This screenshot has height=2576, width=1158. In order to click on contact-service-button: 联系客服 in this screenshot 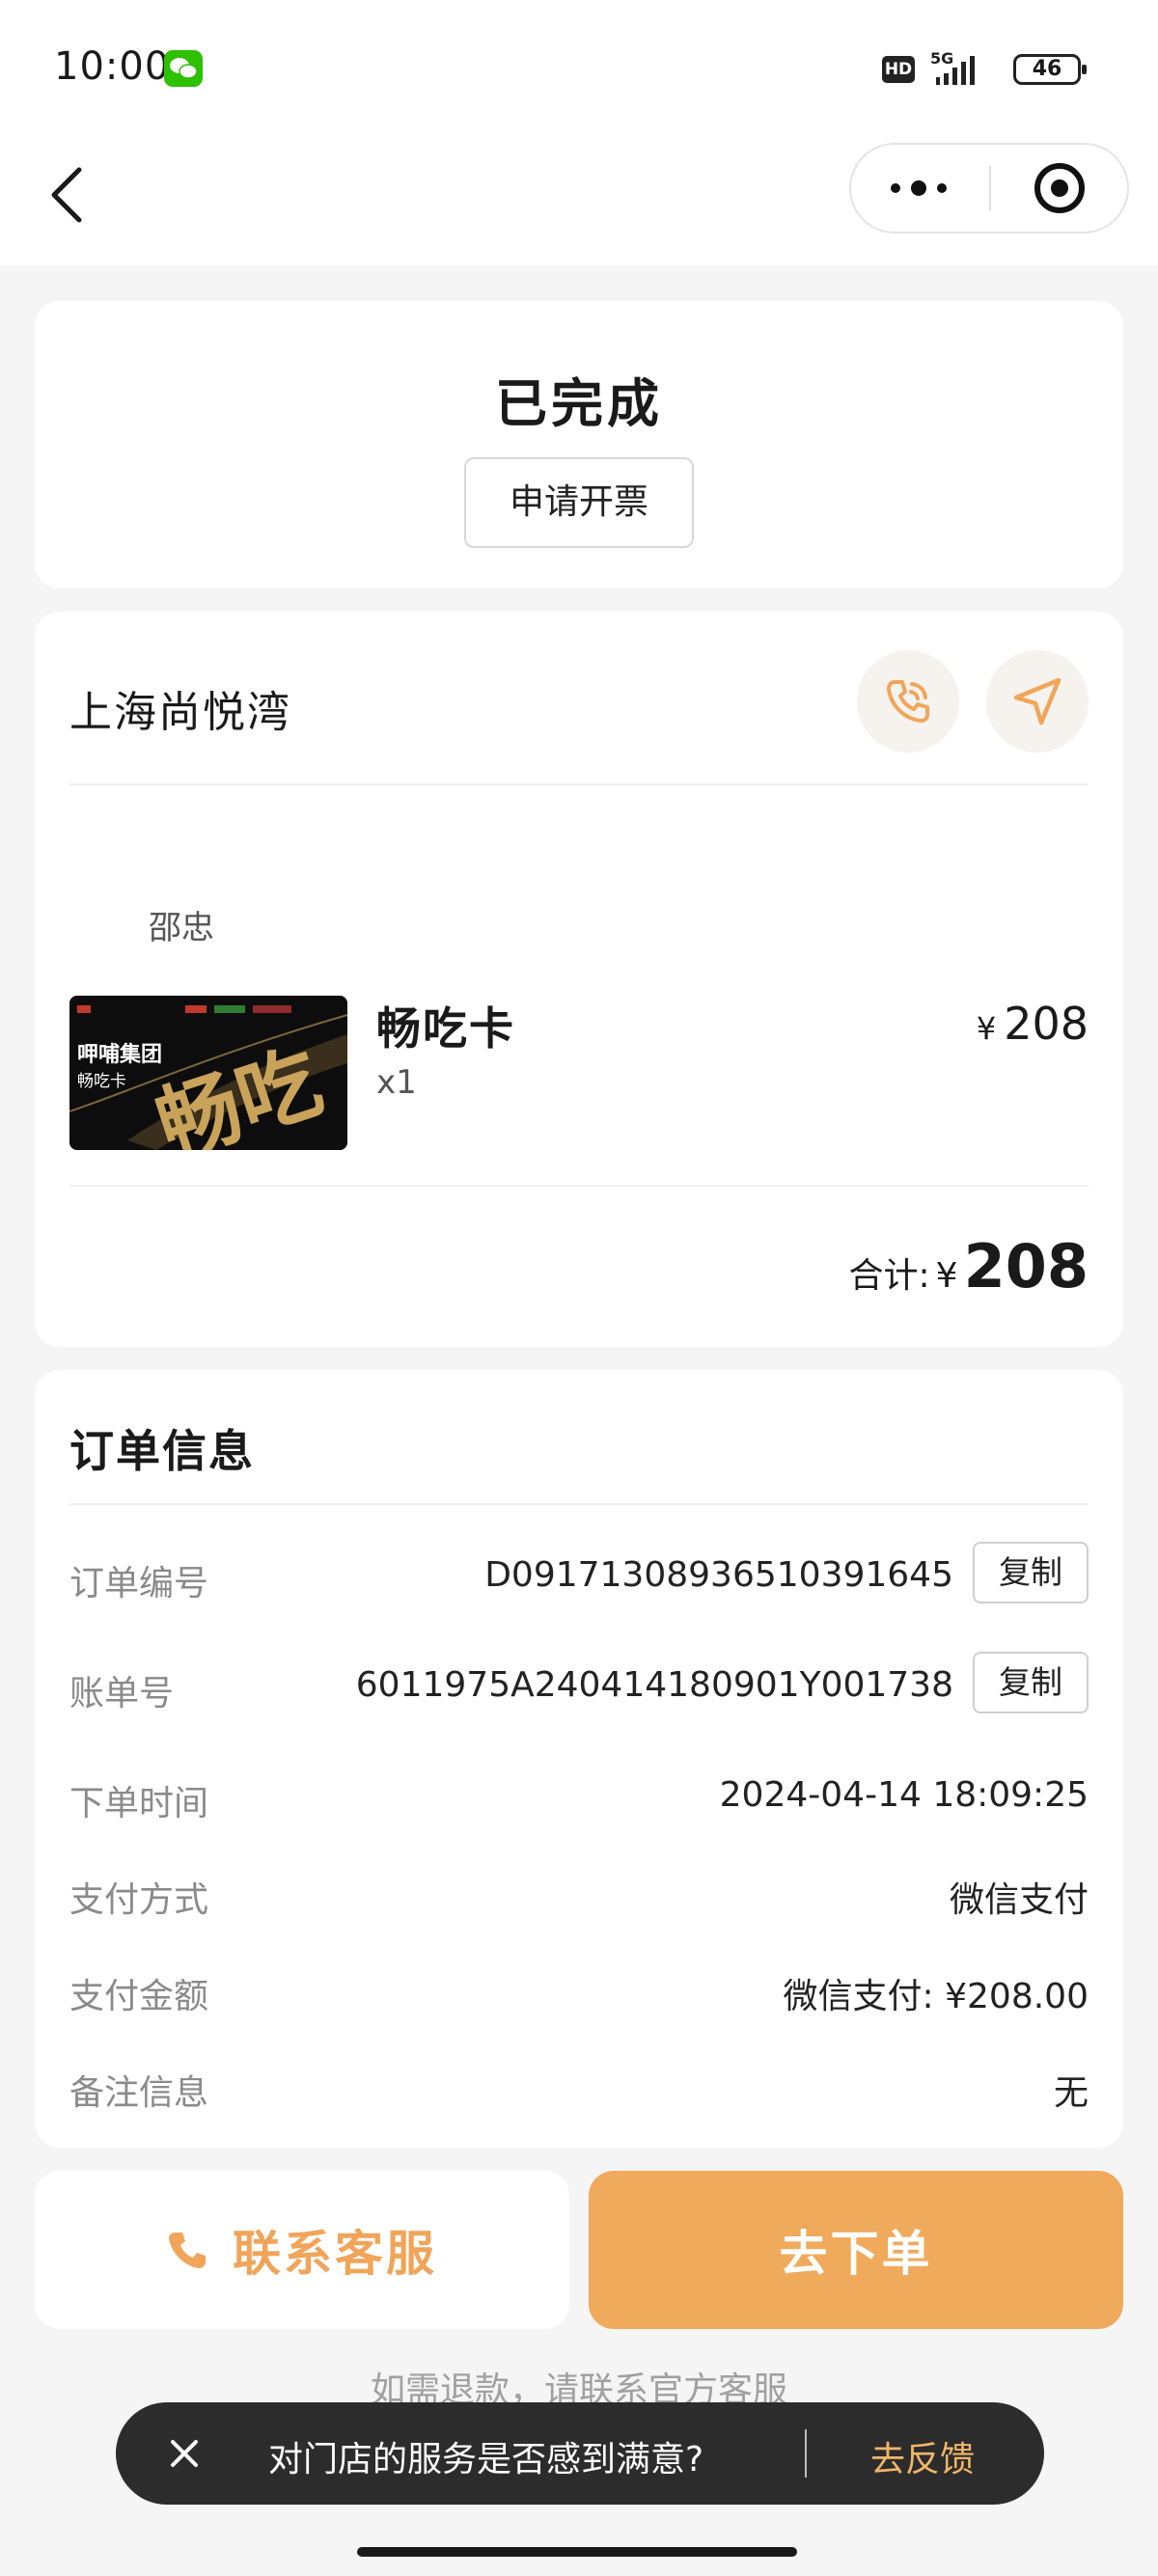, I will do `click(302, 2250)`.